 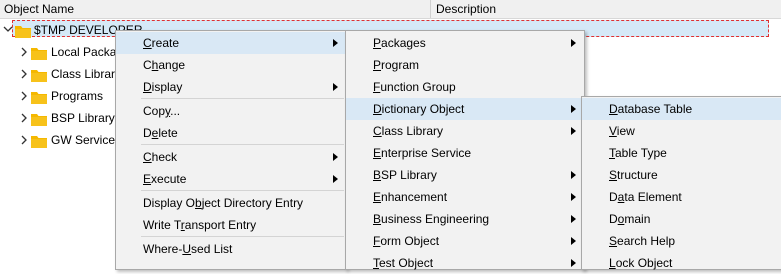 I want to click on menu-item-label: Table Type, so click(x=638, y=153).